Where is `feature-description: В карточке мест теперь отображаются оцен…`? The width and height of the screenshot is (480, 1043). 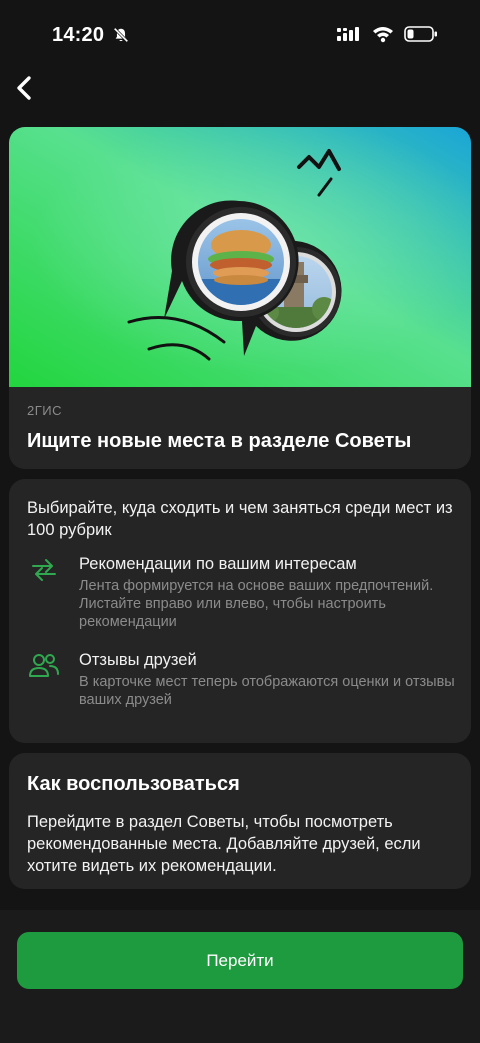 feature-description: В карточке мест теперь отображаются оцен… is located at coordinates (267, 691).